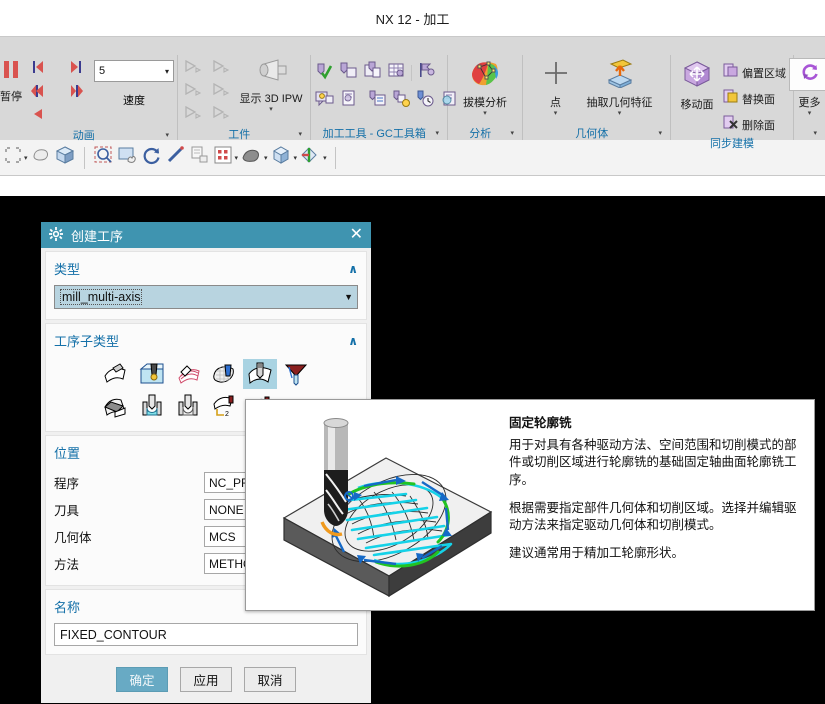 The image size is (825, 704). What do you see at coordinates (206, 235) in the screenshot?
I see `dialog-titlebar: 创建工序 ✕` at bounding box center [206, 235].